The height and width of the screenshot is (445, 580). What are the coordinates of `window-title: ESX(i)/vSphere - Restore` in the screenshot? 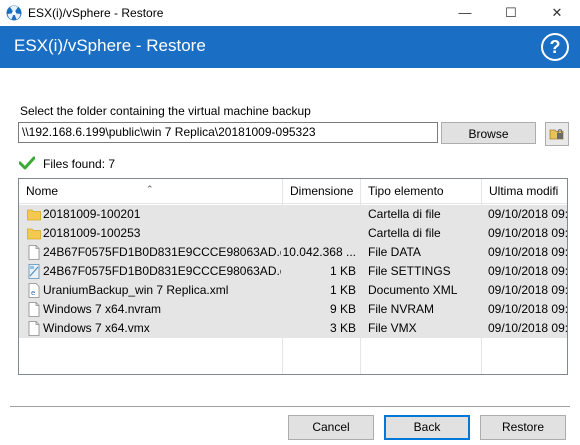 It's located at (96, 13).